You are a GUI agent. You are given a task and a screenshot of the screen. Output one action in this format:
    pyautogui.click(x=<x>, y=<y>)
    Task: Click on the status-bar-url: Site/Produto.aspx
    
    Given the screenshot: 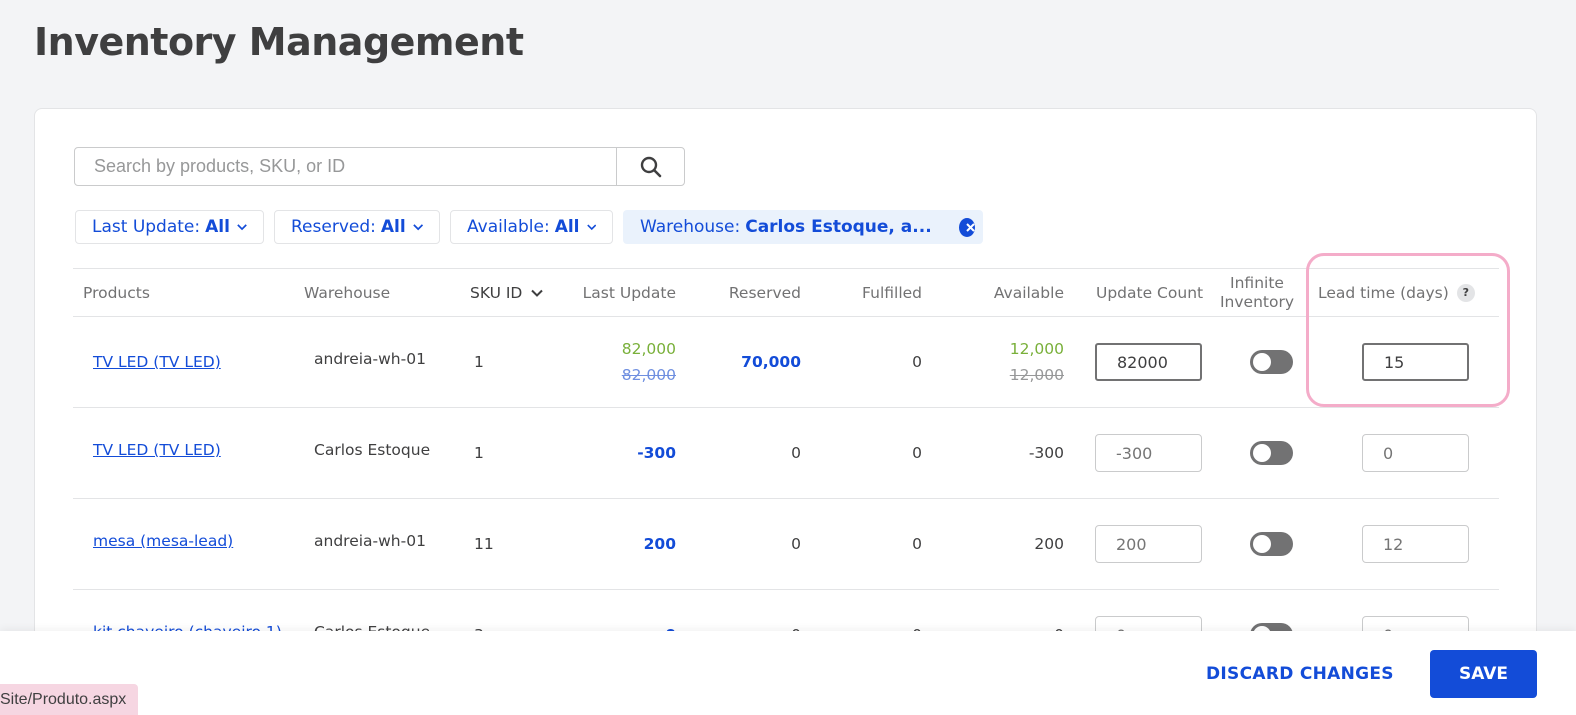 What is the action you would take?
    pyautogui.click(x=69, y=699)
    